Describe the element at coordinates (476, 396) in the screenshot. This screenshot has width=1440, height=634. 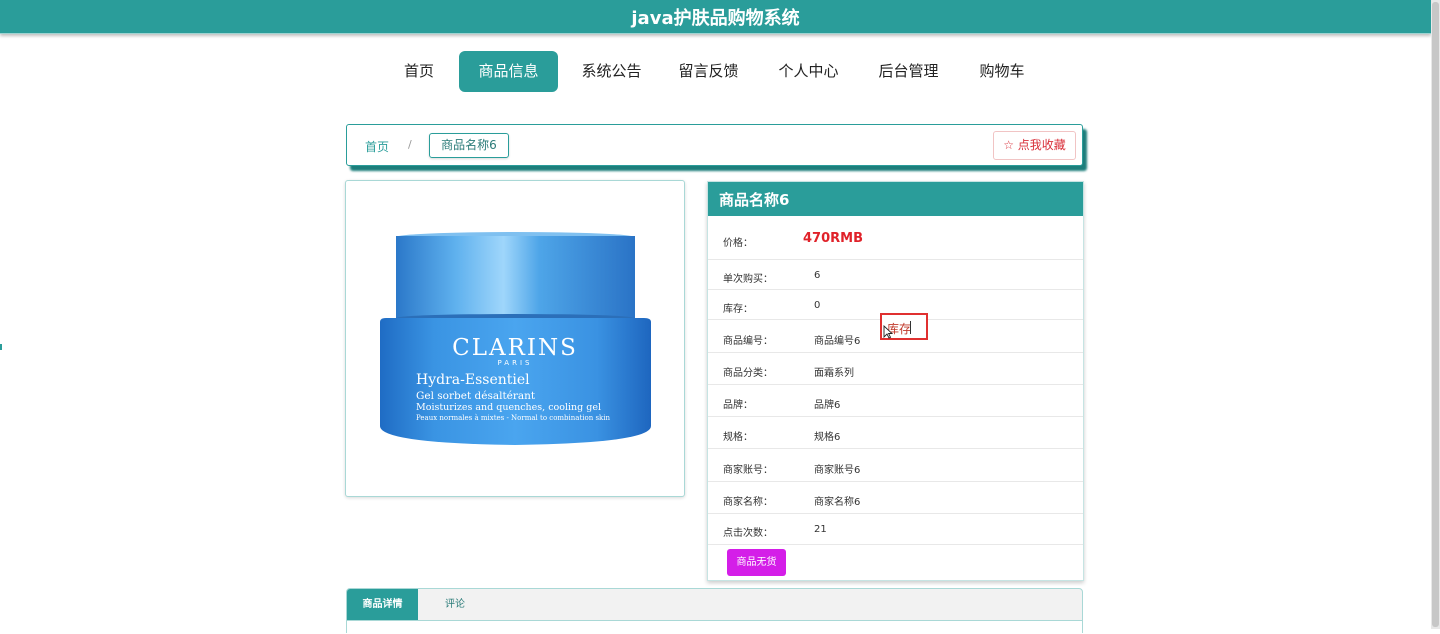
I see `jar-desc1-text: Gel sorbet désaltérant` at that location.